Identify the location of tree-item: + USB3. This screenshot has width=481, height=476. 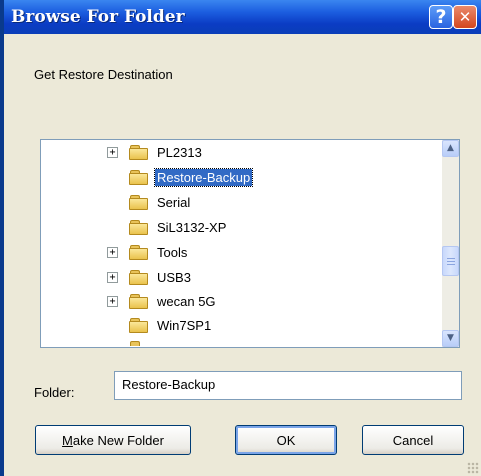
(236, 278).